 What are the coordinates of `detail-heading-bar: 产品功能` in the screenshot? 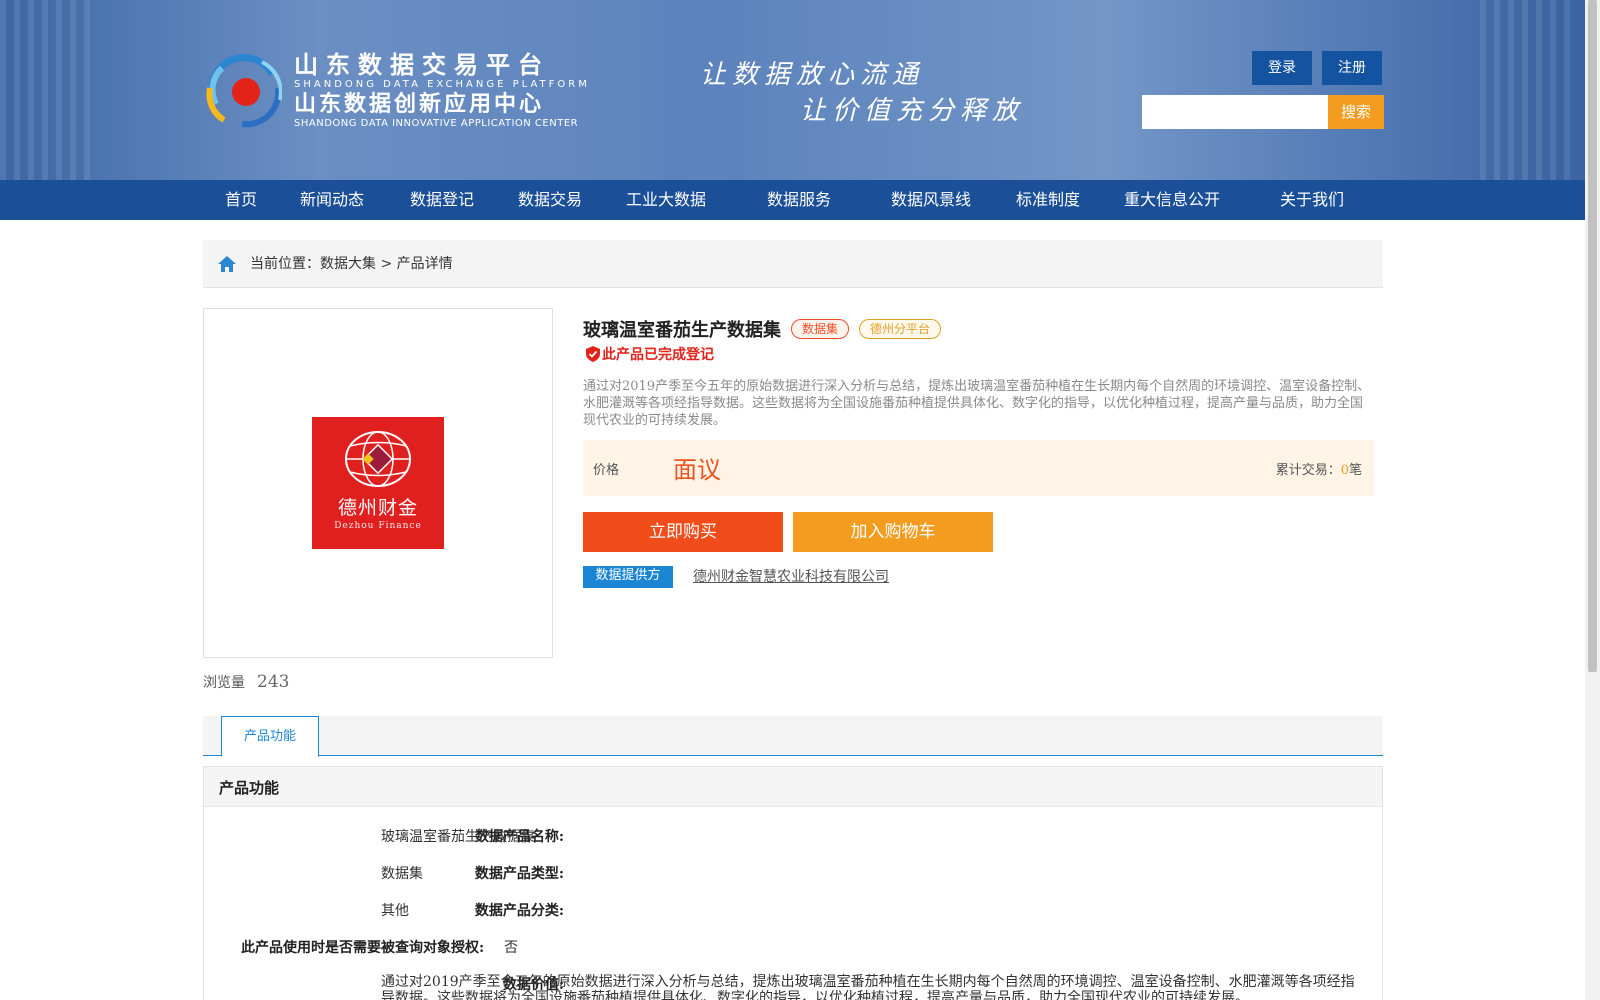 It's located at (793, 787).